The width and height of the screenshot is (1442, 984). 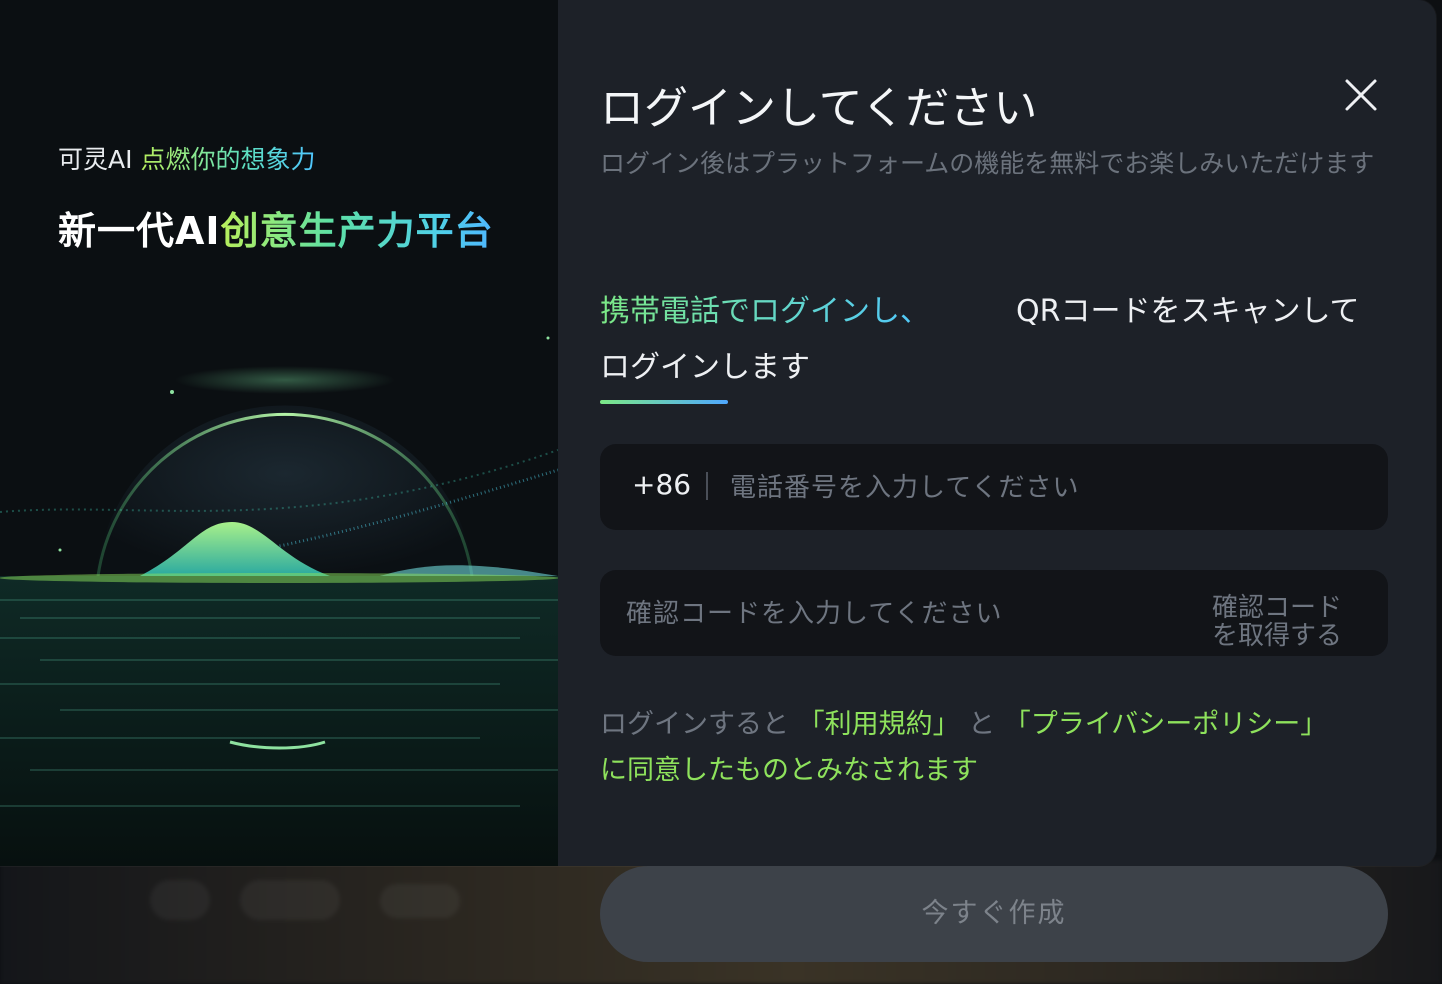 What do you see at coordinates (664, 402) in the screenshot?
I see `active-tab-indicator` at bounding box center [664, 402].